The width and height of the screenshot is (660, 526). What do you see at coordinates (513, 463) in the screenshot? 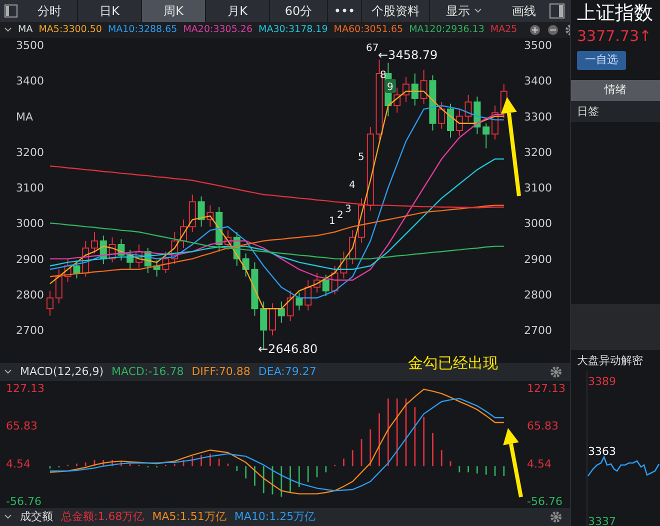
I see `pointer-arrow` at bounding box center [513, 463].